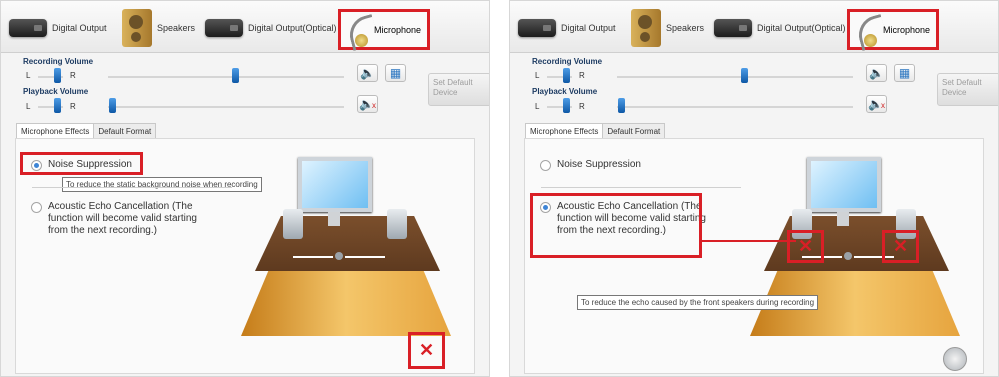 The height and width of the screenshot is (377, 999). What do you see at coordinates (616, 225) in the screenshot?
I see `highlight-acoustic-echo` at bounding box center [616, 225].